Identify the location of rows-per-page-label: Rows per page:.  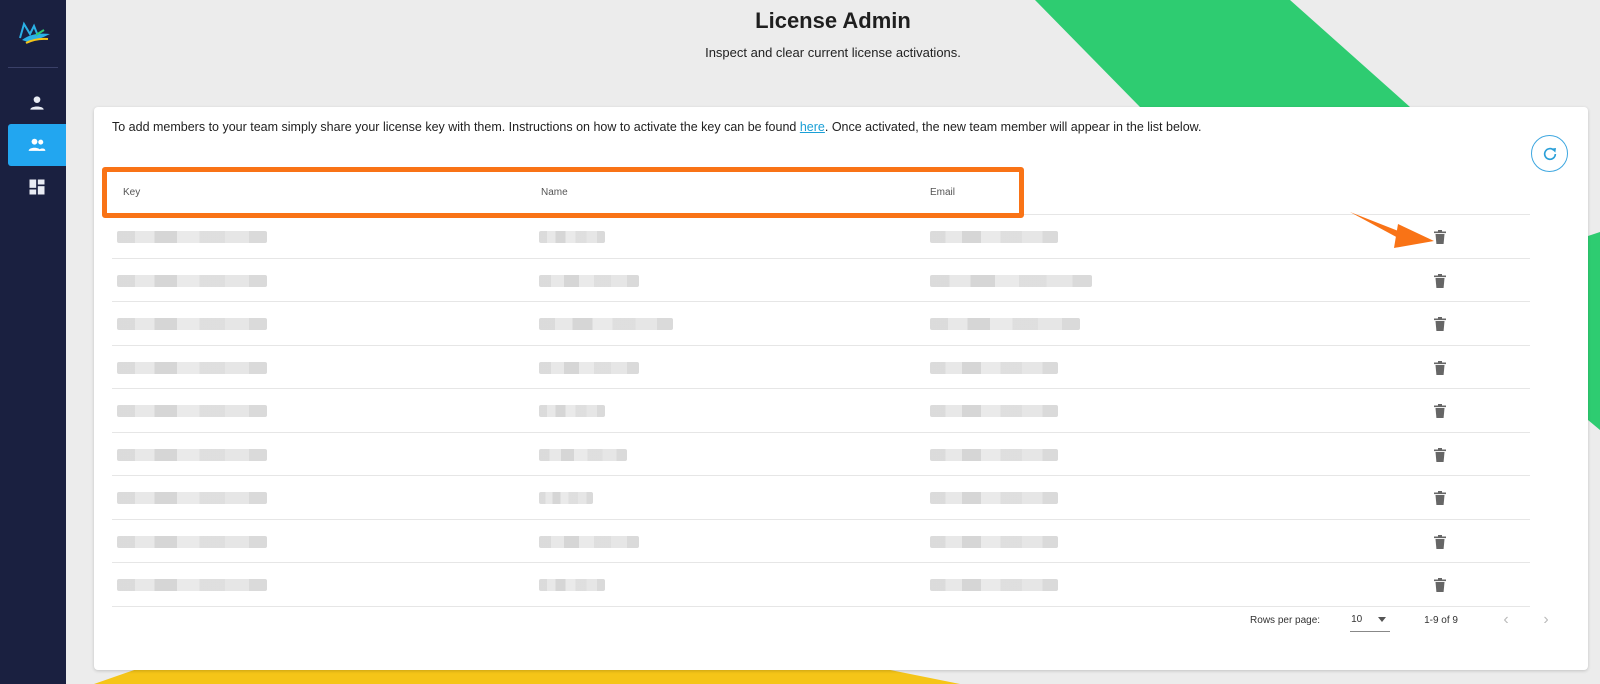
(1285, 620).